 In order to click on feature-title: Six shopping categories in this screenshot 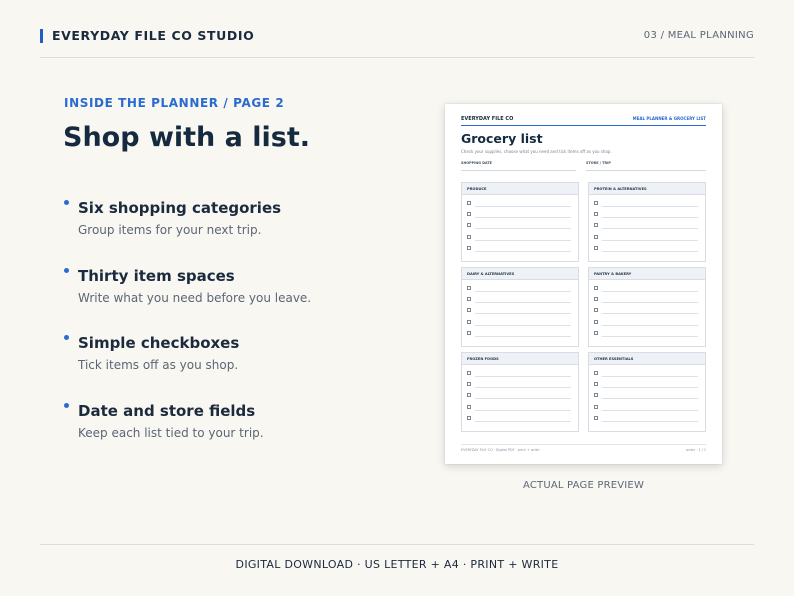, I will do `click(180, 208)`.